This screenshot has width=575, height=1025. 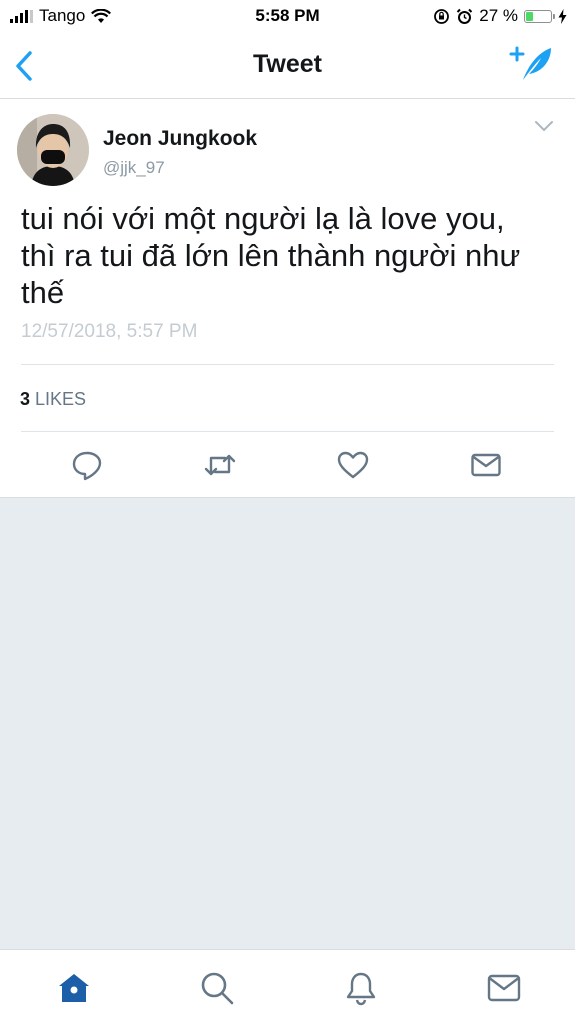 I want to click on tab-search, so click(x=217, y=988).